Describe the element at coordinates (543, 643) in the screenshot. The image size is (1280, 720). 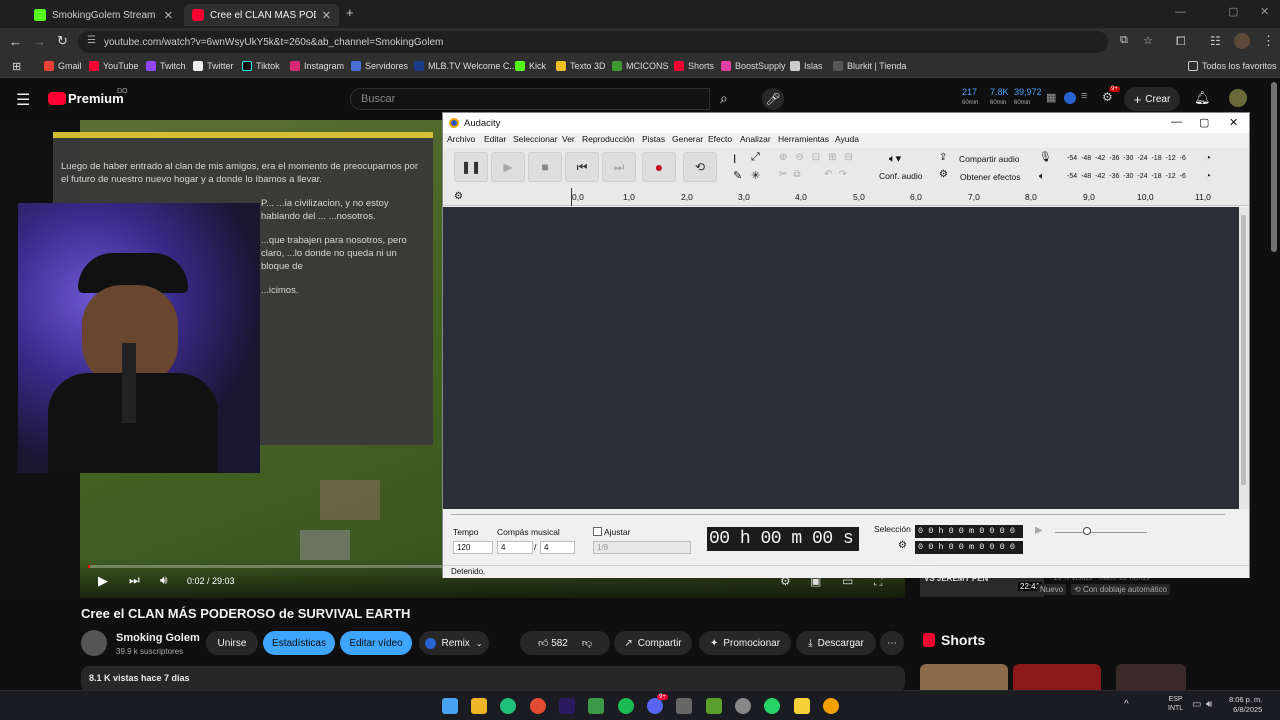
I see `like-icon: 👍︎` at that location.